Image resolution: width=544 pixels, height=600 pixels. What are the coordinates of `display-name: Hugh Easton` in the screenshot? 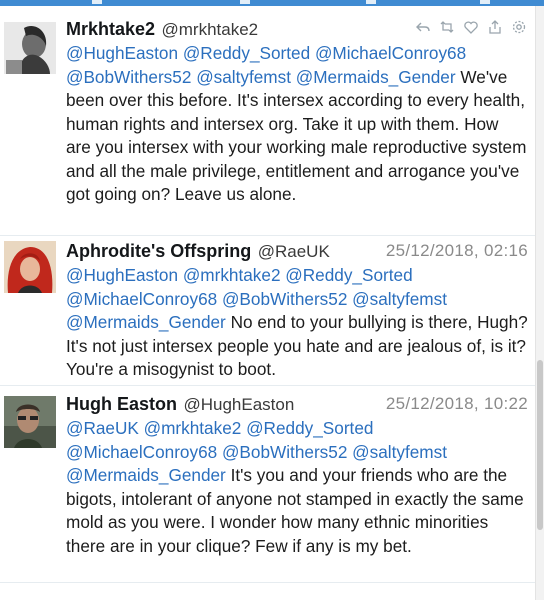 It's located at (121, 404).